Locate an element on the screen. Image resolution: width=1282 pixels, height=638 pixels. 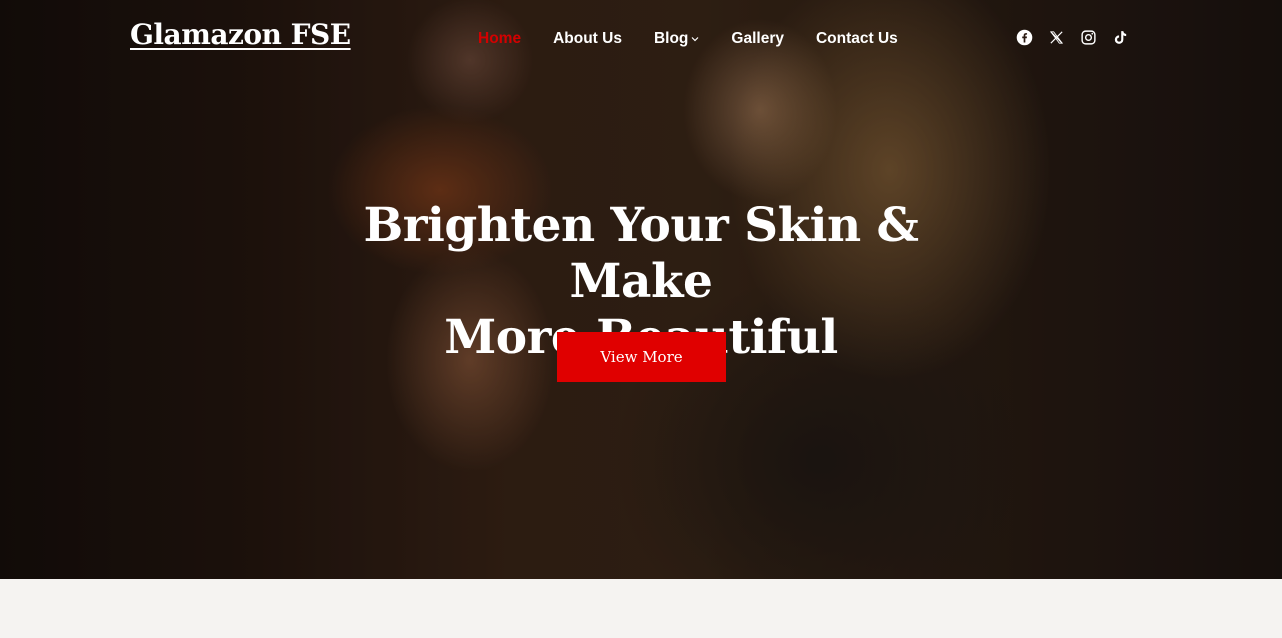
social-links is located at coordinates (1078, 37).